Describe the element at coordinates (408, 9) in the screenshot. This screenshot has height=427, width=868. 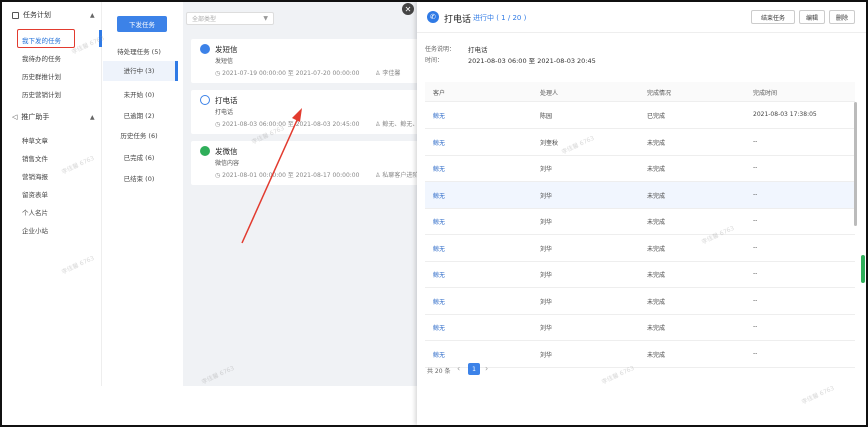
I see `close-drawer-icon: ✕` at that location.